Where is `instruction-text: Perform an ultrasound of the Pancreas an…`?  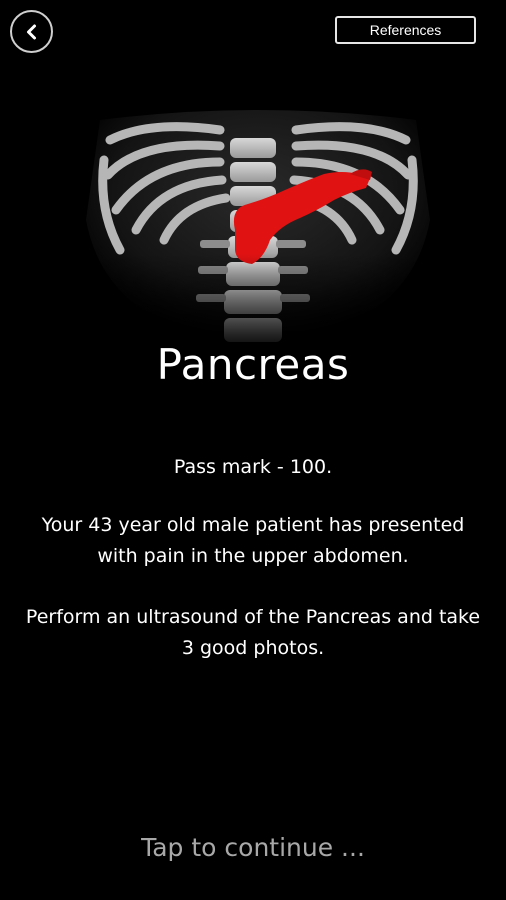 instruction-text: Perform an ultrasound of the Pancreas an… is located at coordinates (253, 632).